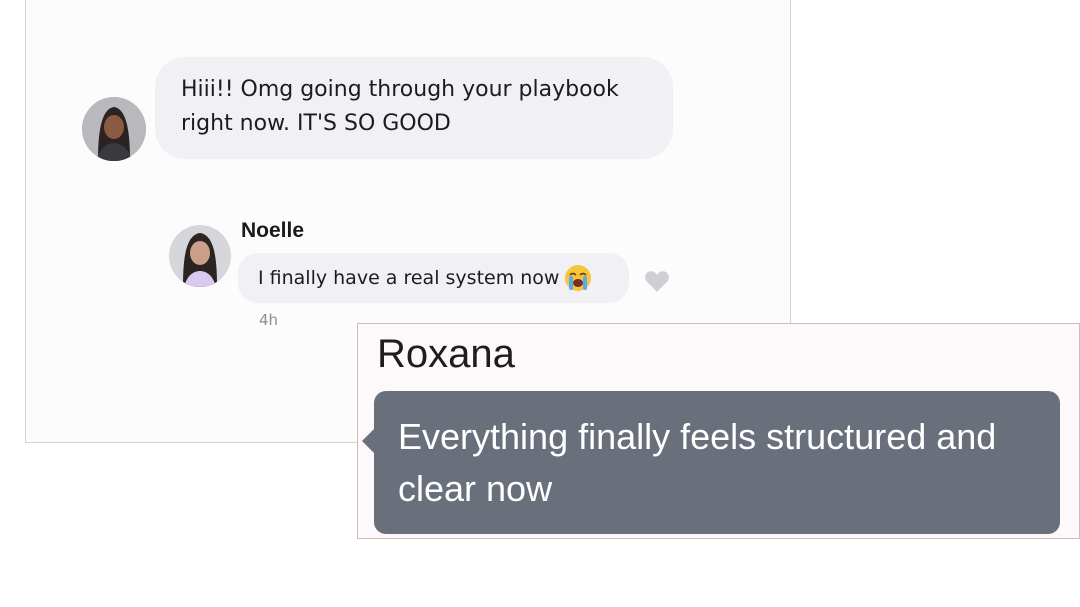  Describe the element at coordinates (657, 281) in the screenshot. I see `heart-icon` at that location.